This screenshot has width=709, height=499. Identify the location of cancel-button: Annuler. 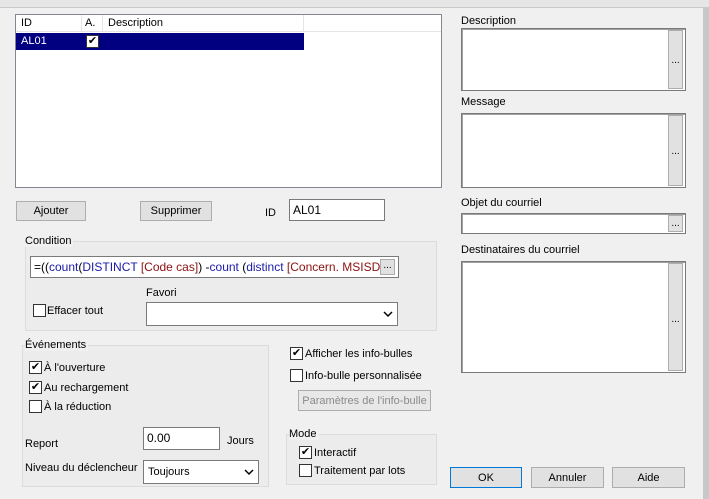
(567, 477).